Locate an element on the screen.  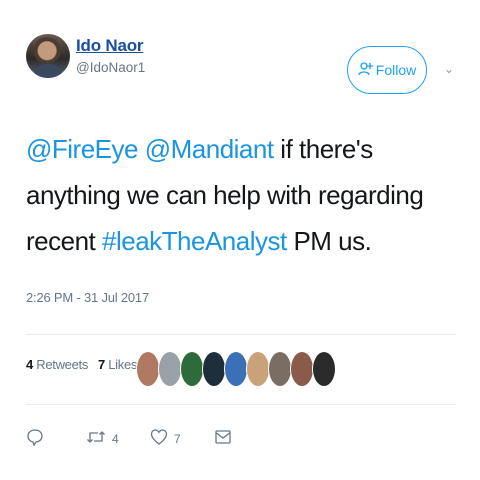
tweet-menu-caret: ⌄ is located at coordinates (449, 69).